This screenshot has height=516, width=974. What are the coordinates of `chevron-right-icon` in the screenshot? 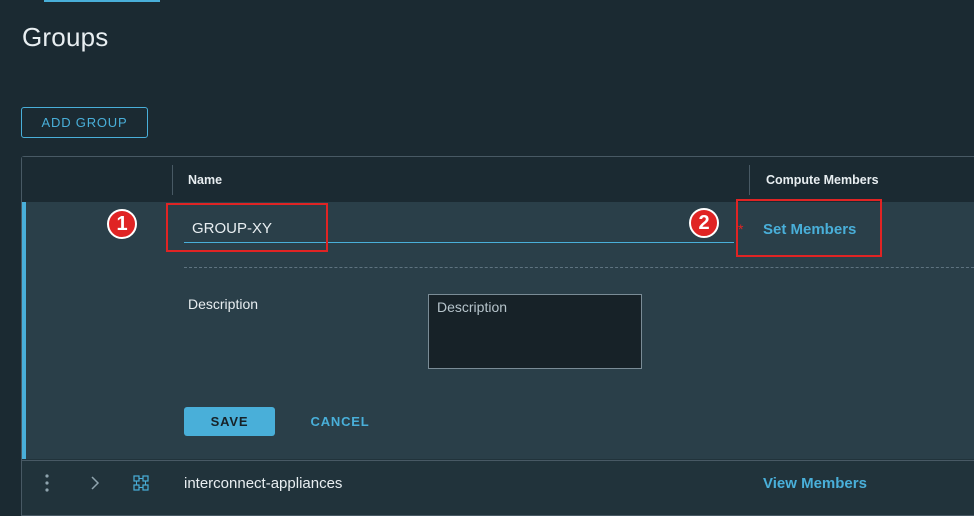 It's located at (95, 485).